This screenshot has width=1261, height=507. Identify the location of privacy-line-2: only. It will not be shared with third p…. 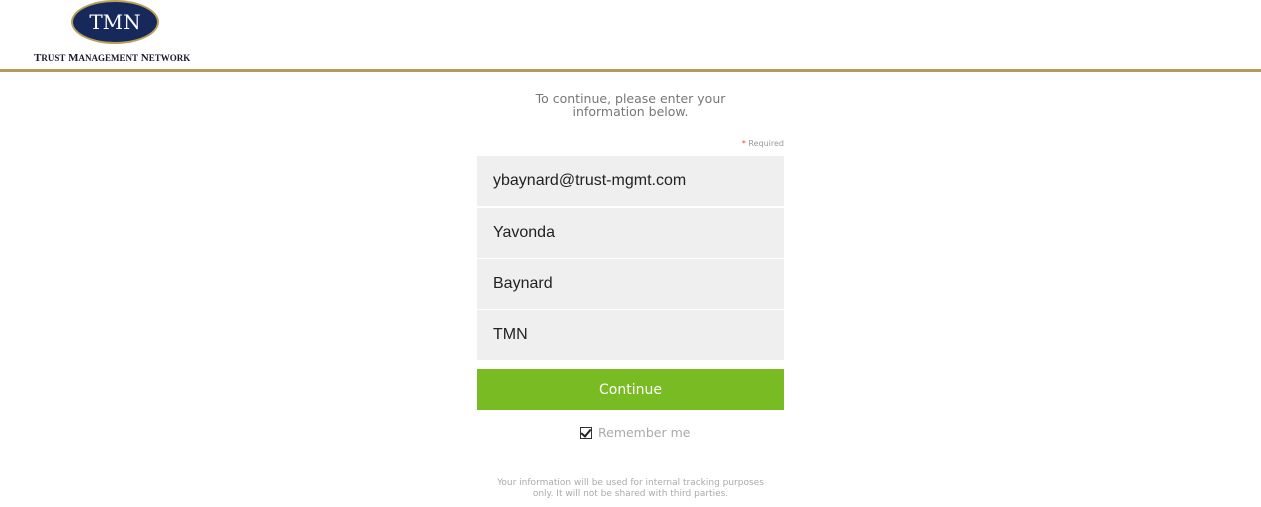
(630, 494).